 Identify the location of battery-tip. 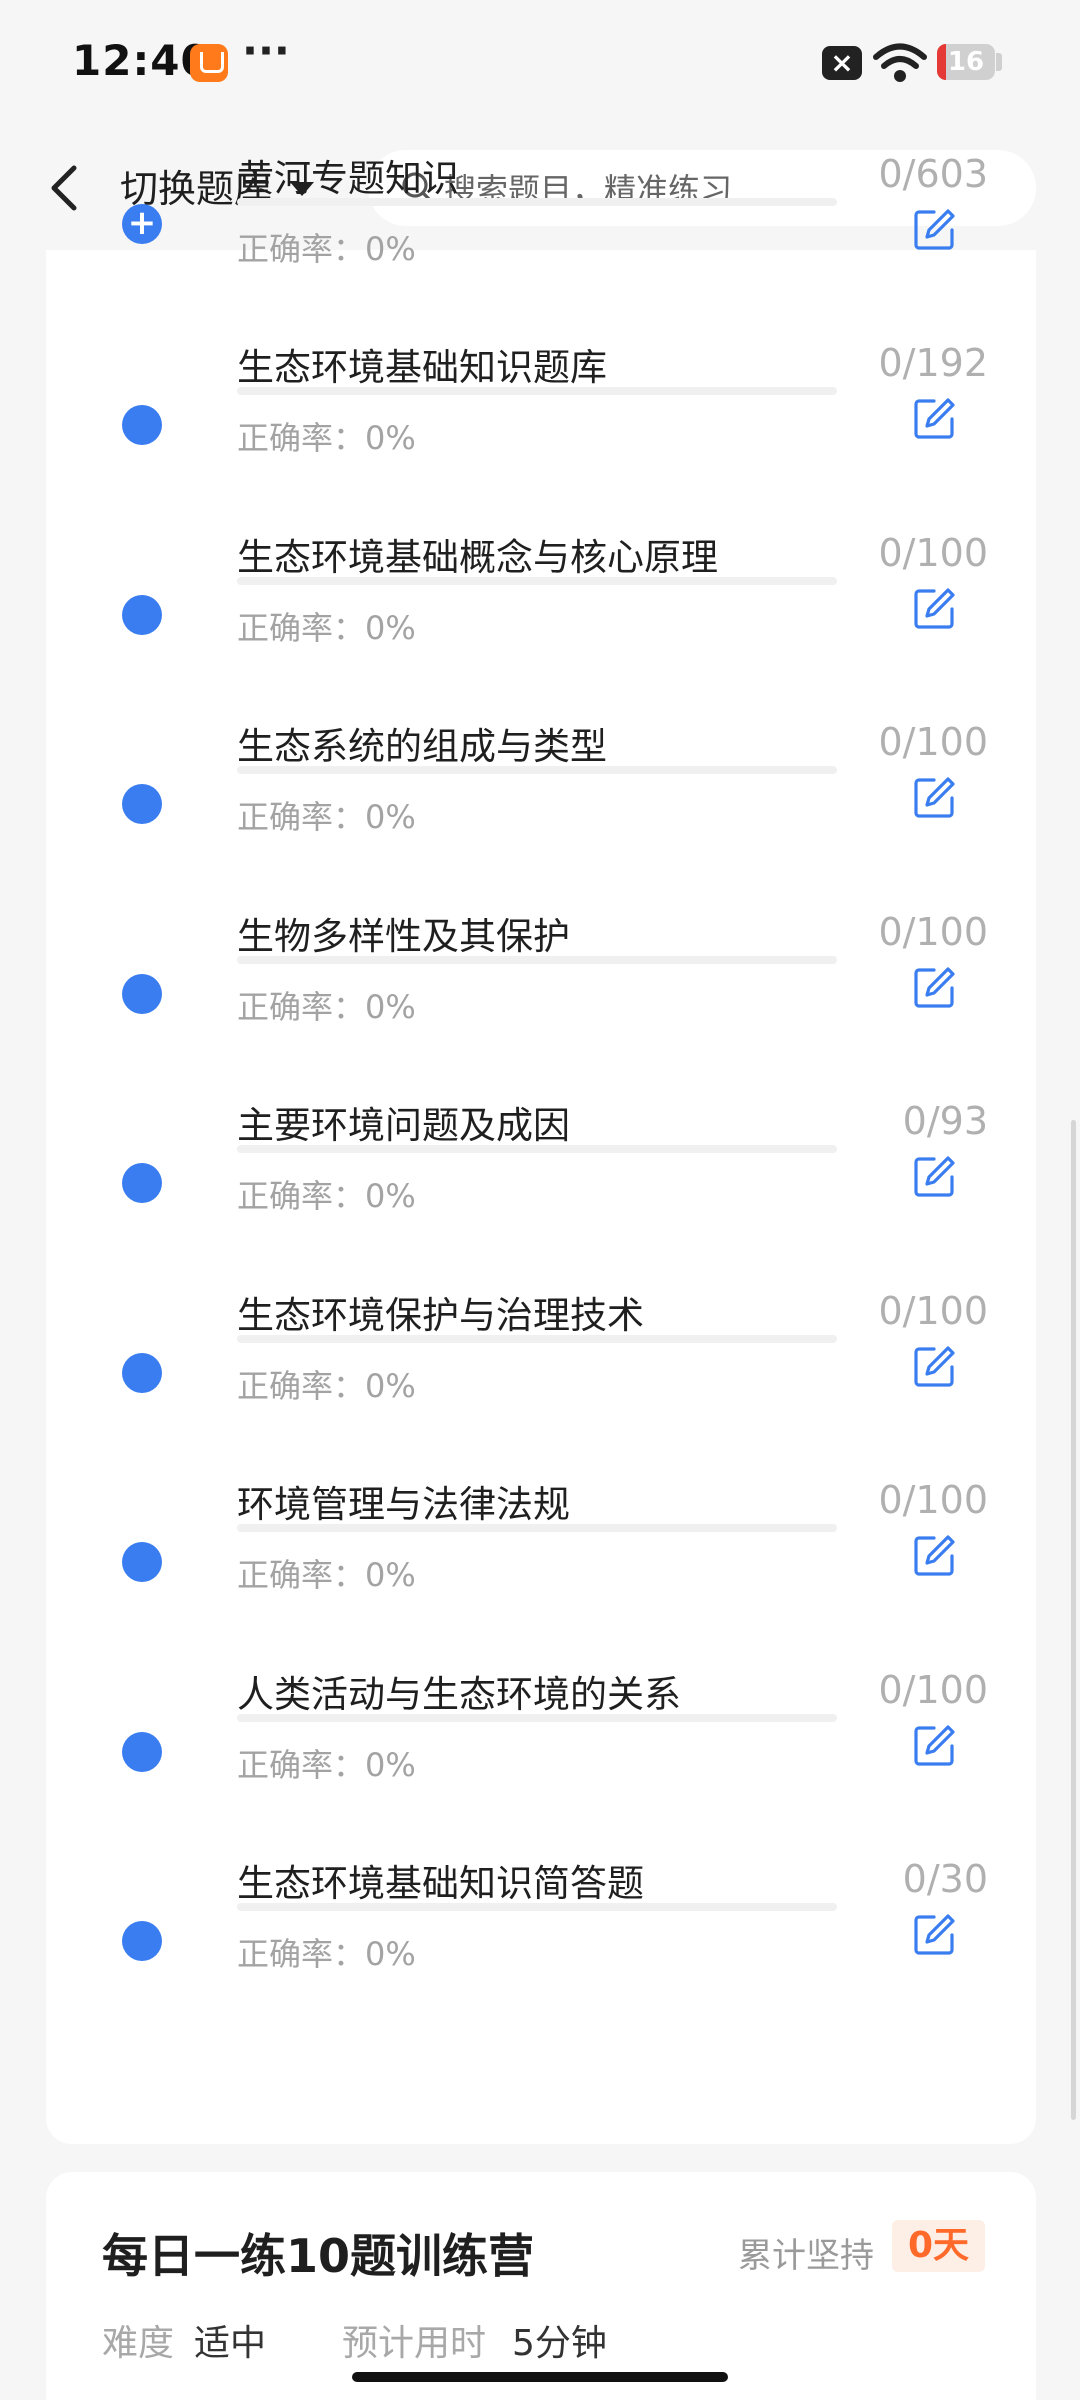
(999, 62).